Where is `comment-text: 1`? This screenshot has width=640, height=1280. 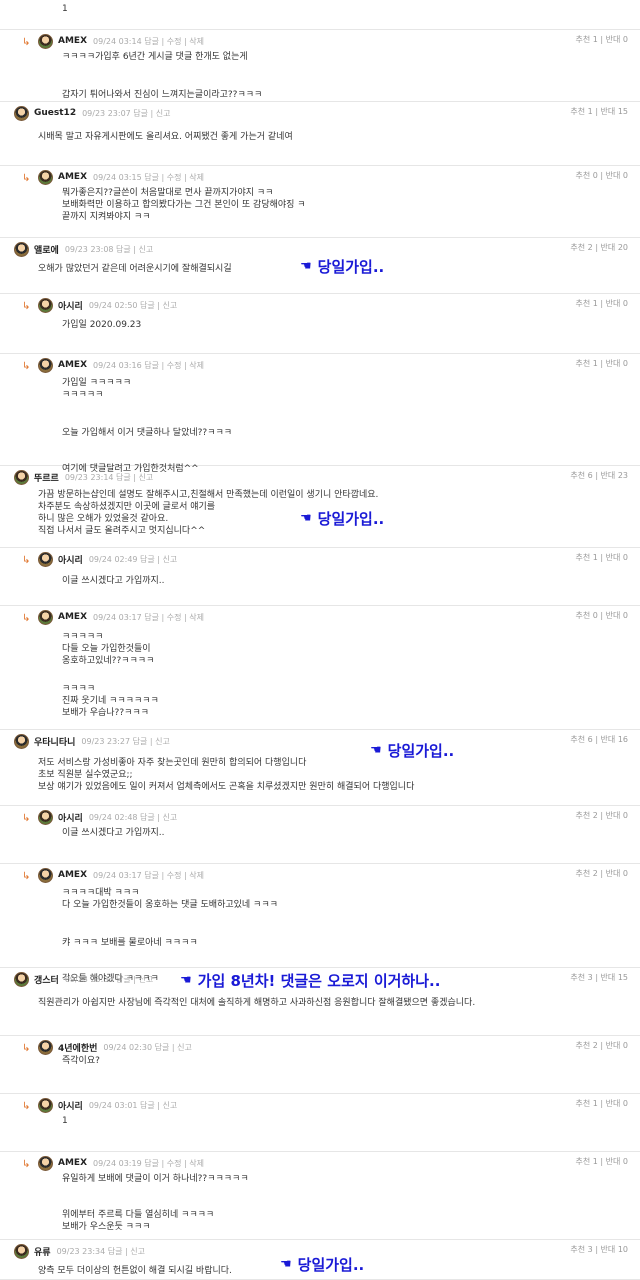 comment-text: 1 is located at coordinates (65, 9).